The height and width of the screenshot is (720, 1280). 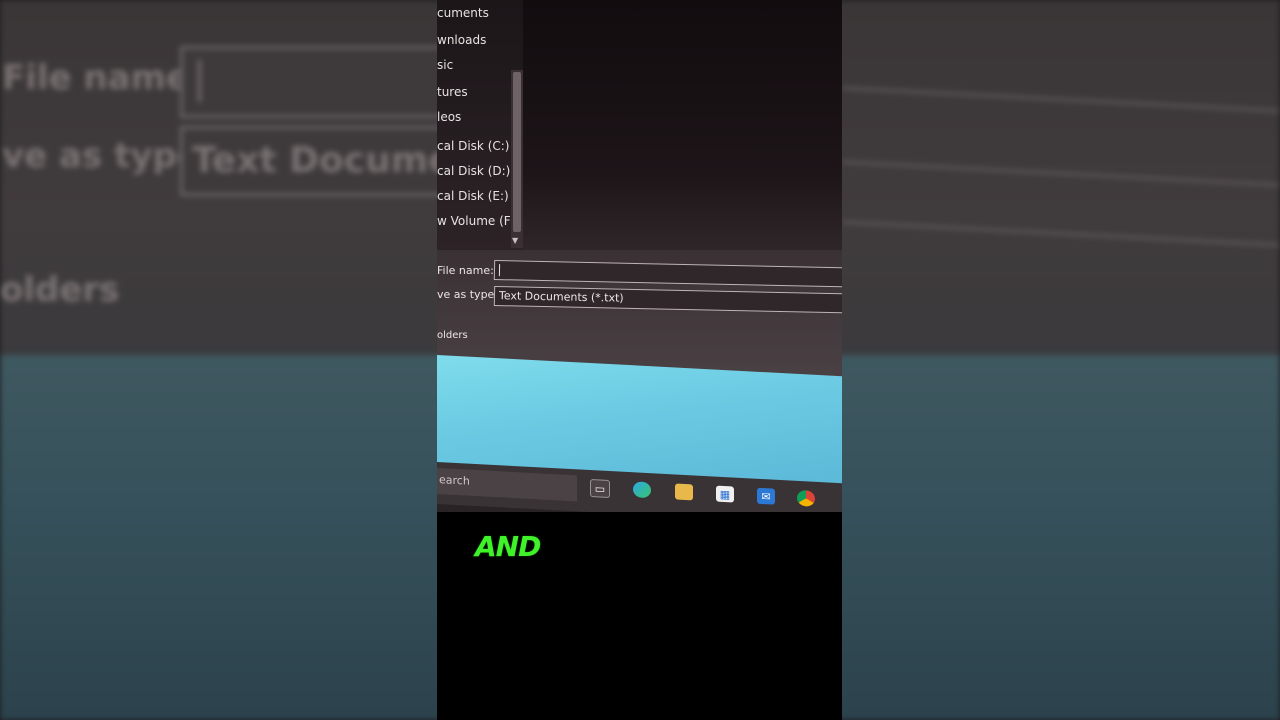 What do you see at coordinates (463, 13) in the screenshot?
I see `nav-item-documents: cuments` at bounding box center [463, 13].